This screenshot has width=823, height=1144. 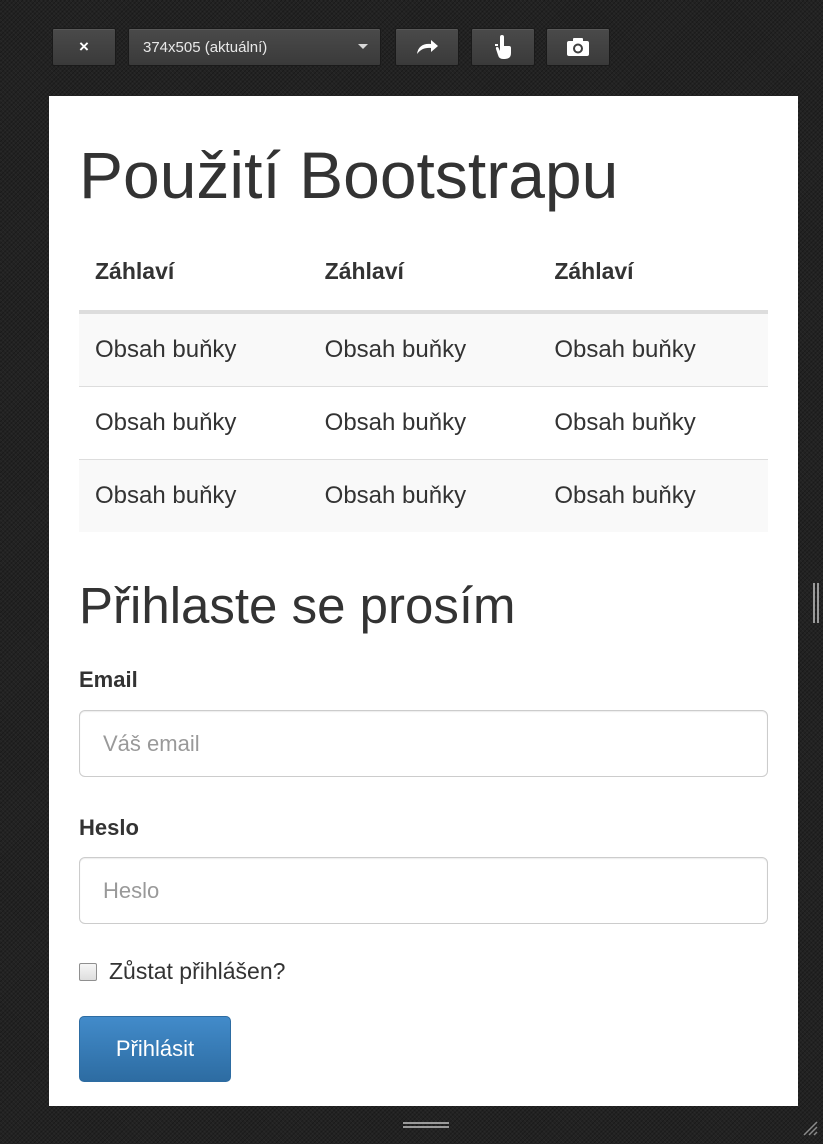 I want to click on screen-size-value: 374x505 (aktuální), so click(x=205, y=47).